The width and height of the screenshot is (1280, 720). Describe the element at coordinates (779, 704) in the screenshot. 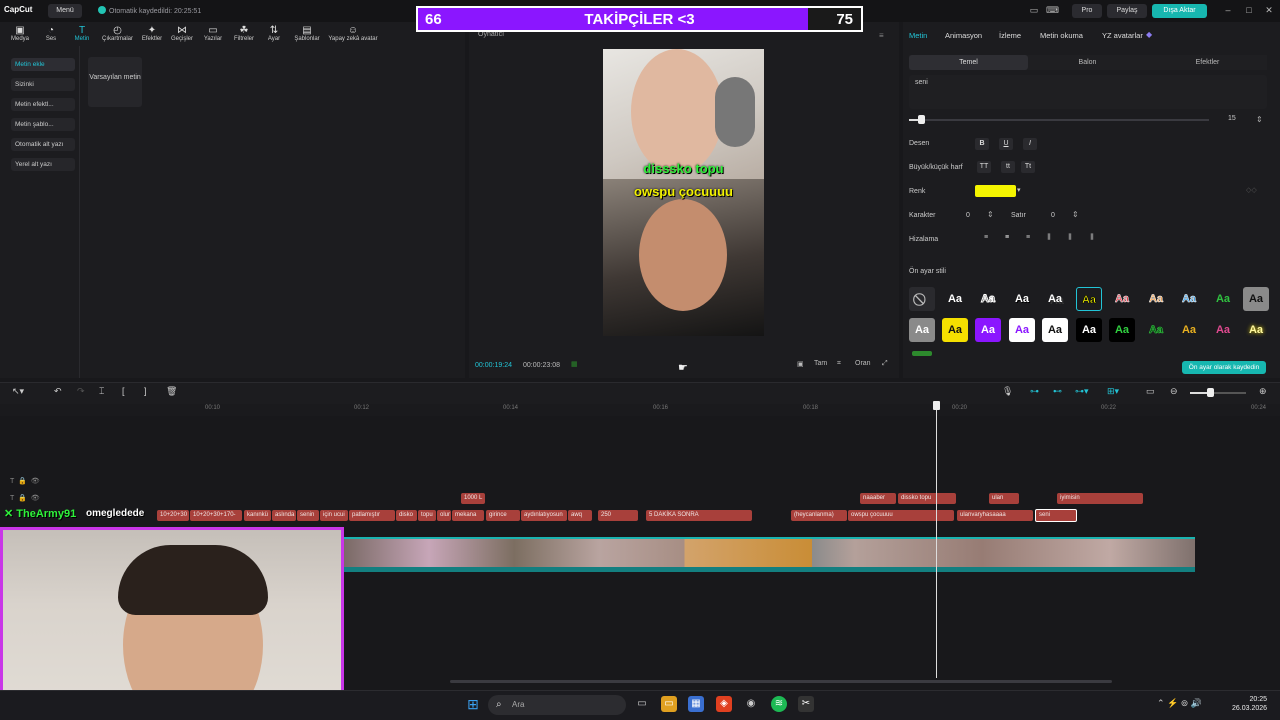

I see `spotify-icon: ≋` at that location.